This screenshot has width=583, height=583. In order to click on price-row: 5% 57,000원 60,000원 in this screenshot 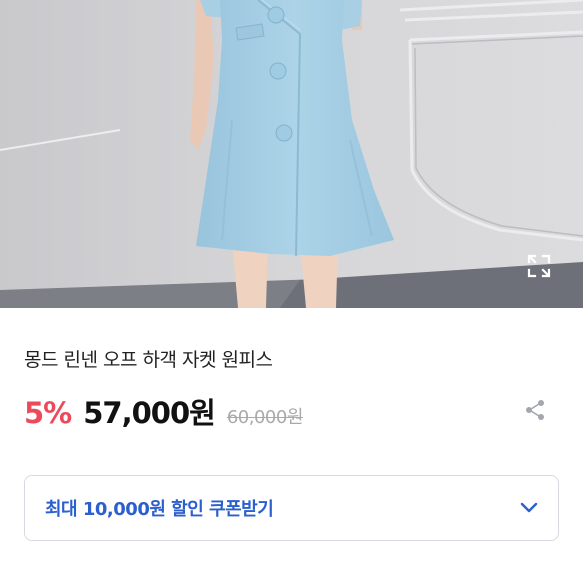, I will do `click(163, 410)`.